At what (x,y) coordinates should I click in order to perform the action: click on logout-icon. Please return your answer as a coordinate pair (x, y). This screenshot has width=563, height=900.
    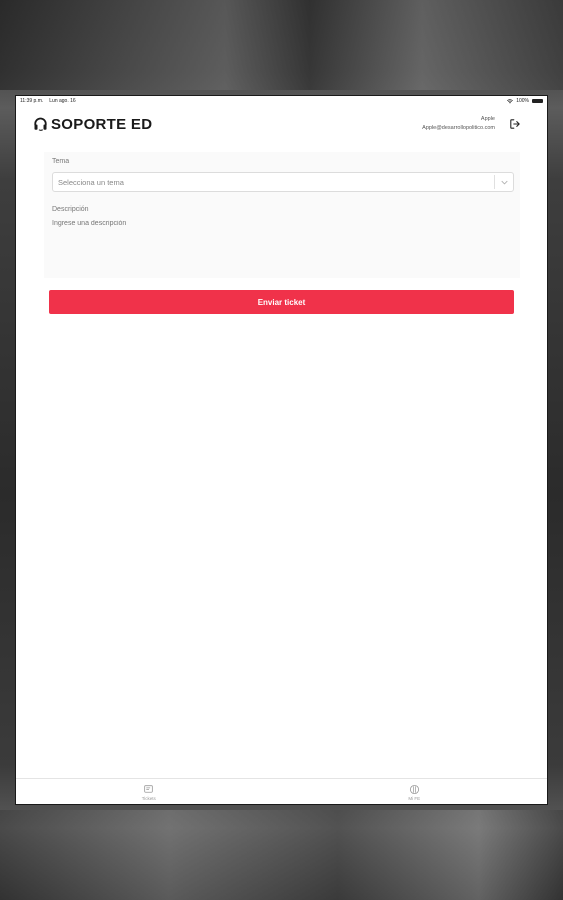
    Looking at the image, I should click on (515, 124).